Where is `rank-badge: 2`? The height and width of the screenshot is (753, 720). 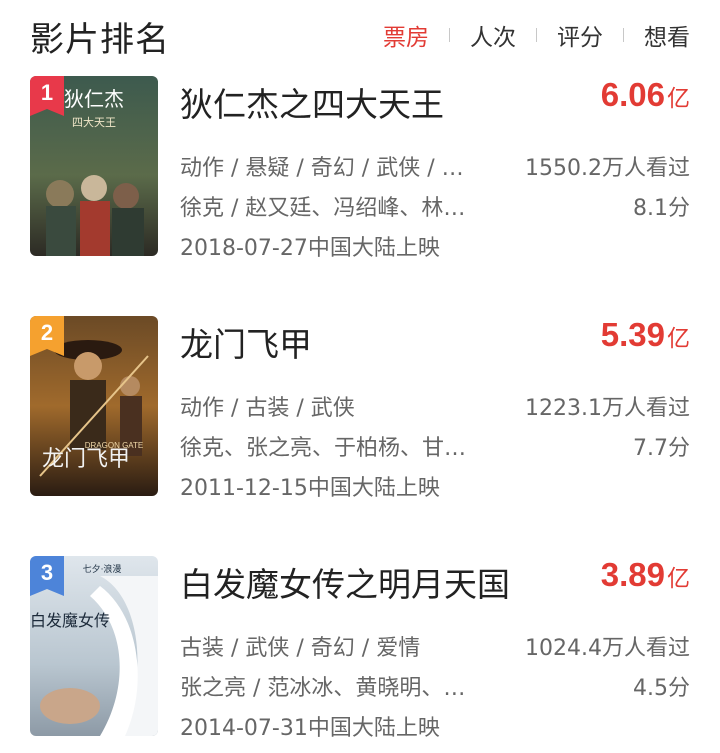
rank-badge: 2 is located at coordinates (47, 336).